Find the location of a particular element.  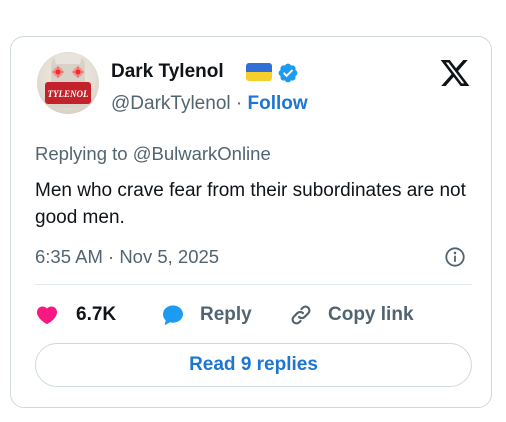

x-logo-icon is located at coordinates (455, 73).